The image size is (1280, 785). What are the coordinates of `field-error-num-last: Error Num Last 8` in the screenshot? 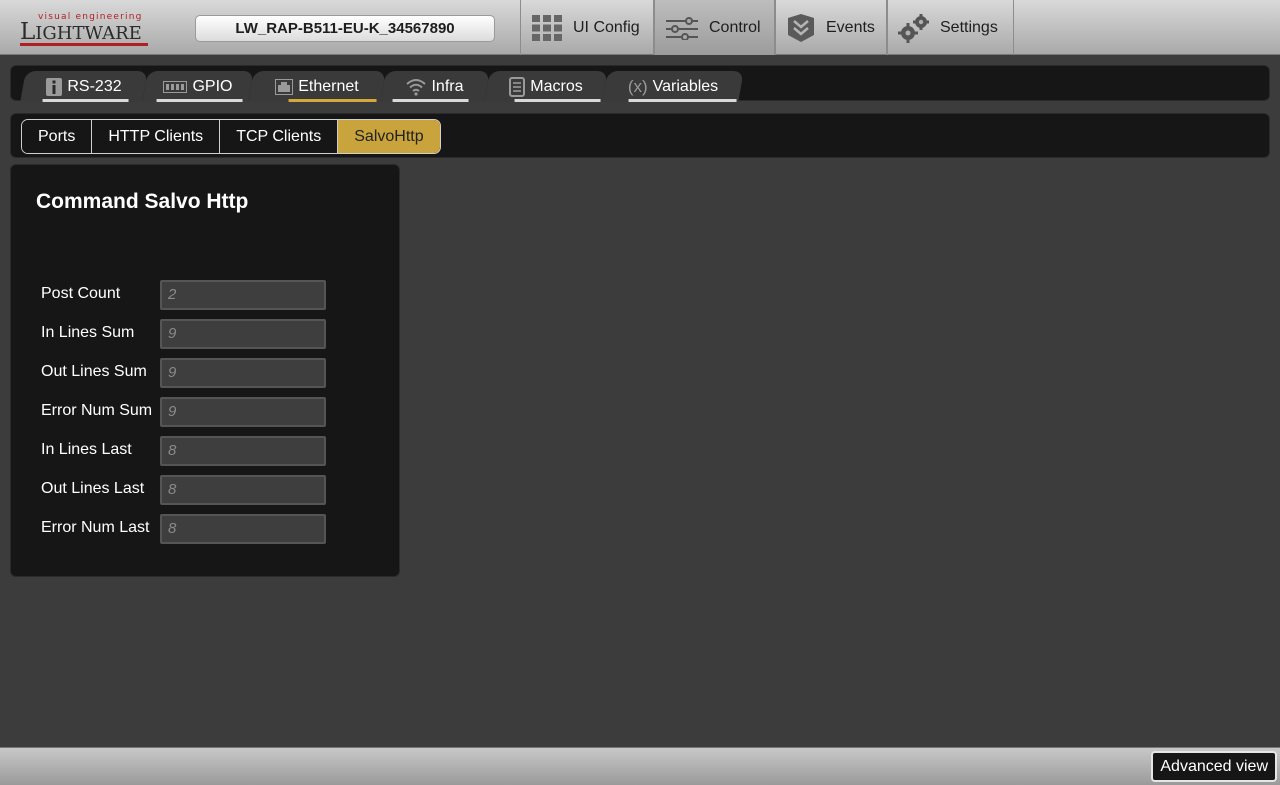 It's located at (186, 529).